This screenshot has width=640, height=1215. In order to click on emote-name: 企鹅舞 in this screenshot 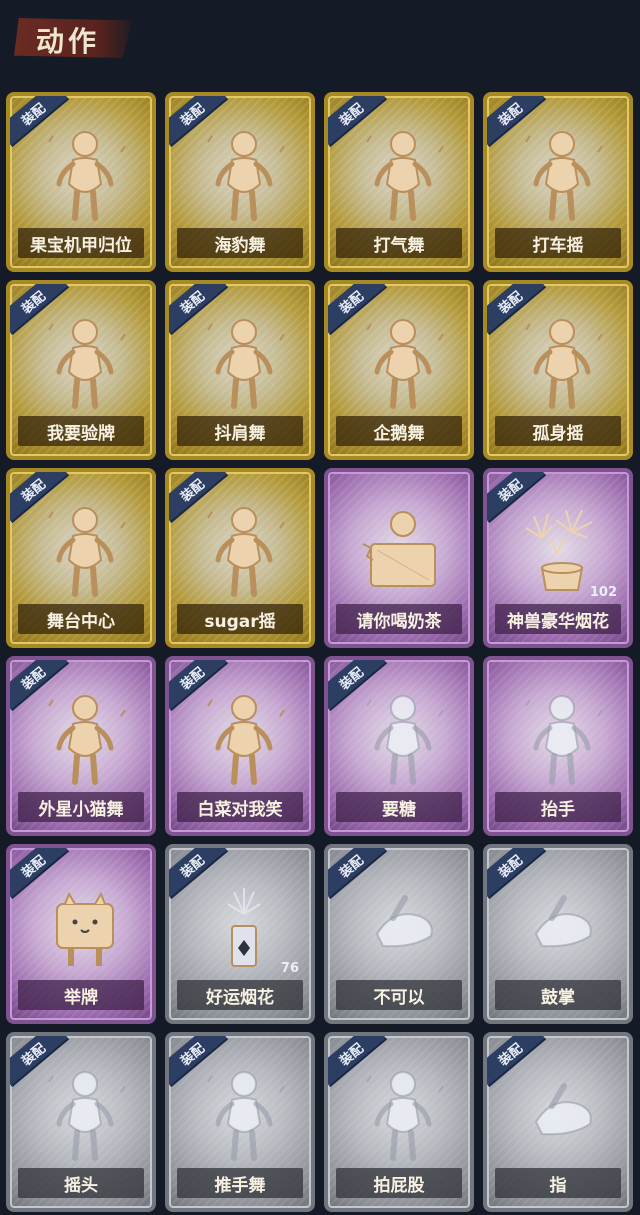, I will do `click(399, 431)`.